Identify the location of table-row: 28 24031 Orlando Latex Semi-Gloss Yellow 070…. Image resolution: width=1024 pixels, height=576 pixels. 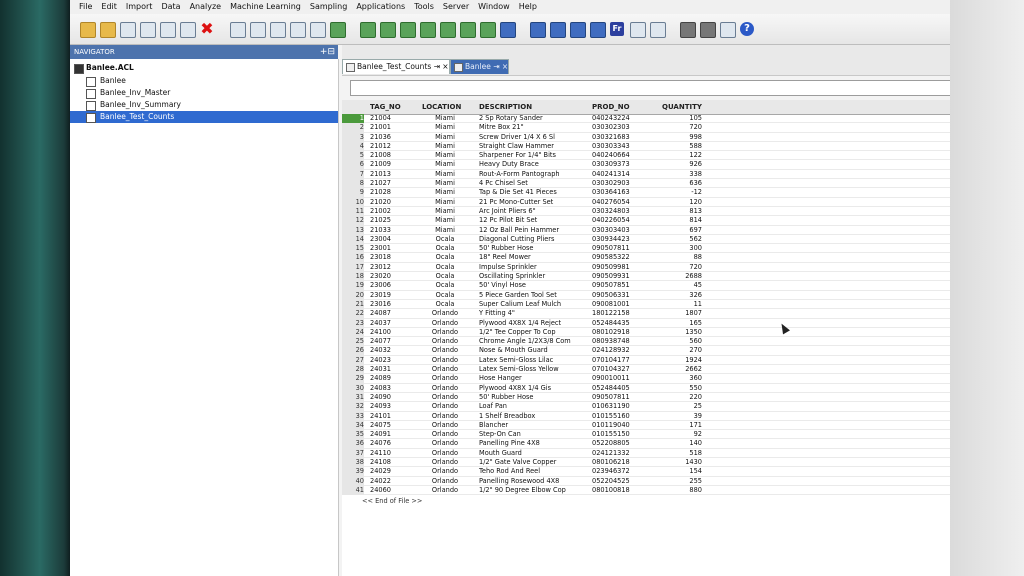
(646, 370).